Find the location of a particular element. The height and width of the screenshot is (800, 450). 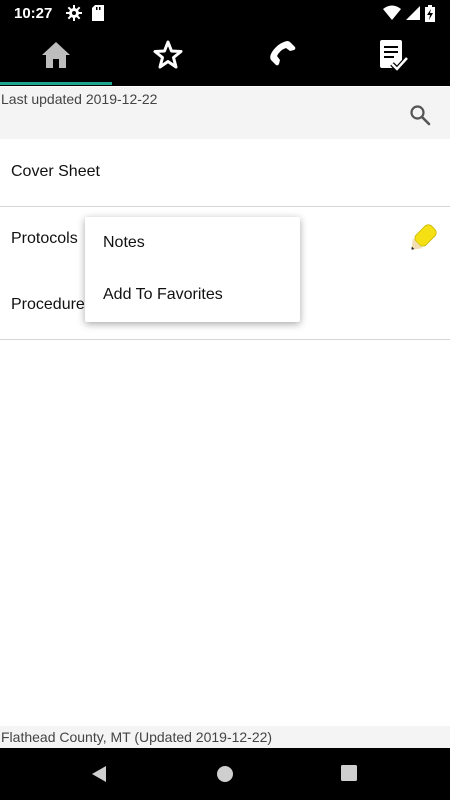

status-time: 10:27 is located at coordinates (33, 13).